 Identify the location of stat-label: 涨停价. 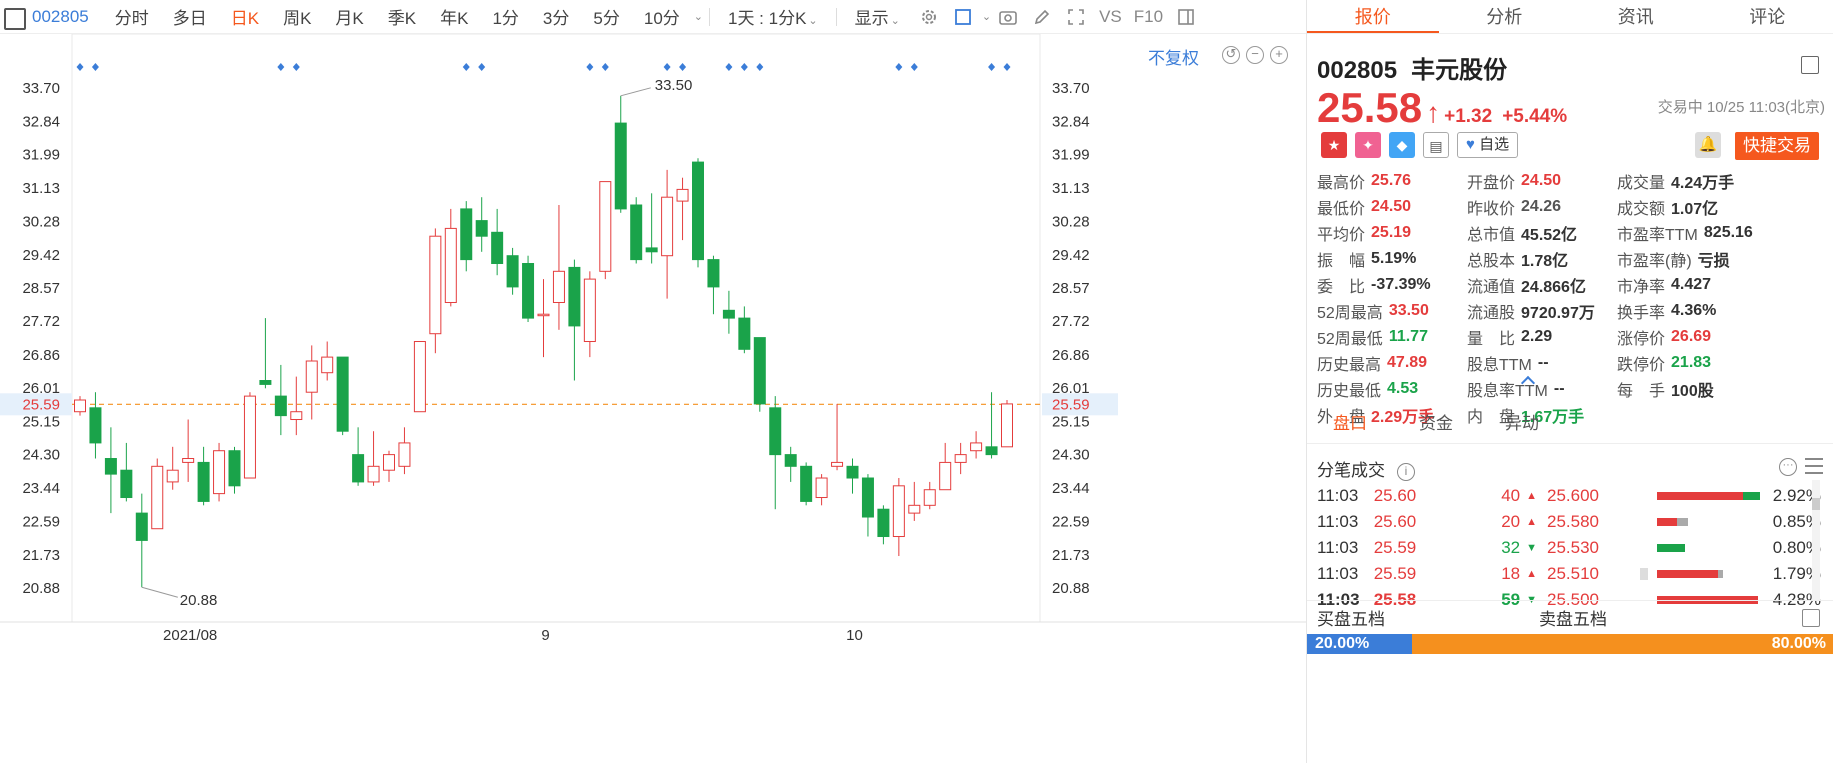
(1641, 339).